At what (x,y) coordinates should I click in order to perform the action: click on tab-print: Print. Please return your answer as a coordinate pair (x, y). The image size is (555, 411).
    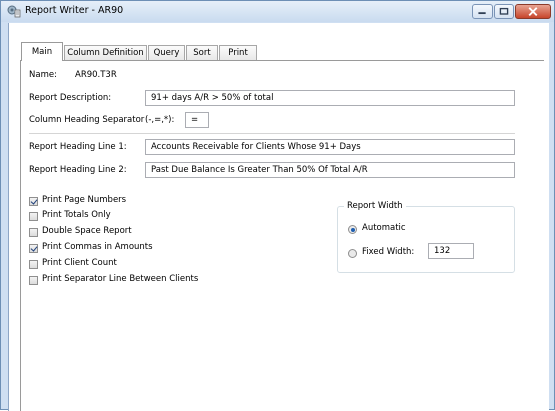
    Looking at the image, I should click on (238, 52).